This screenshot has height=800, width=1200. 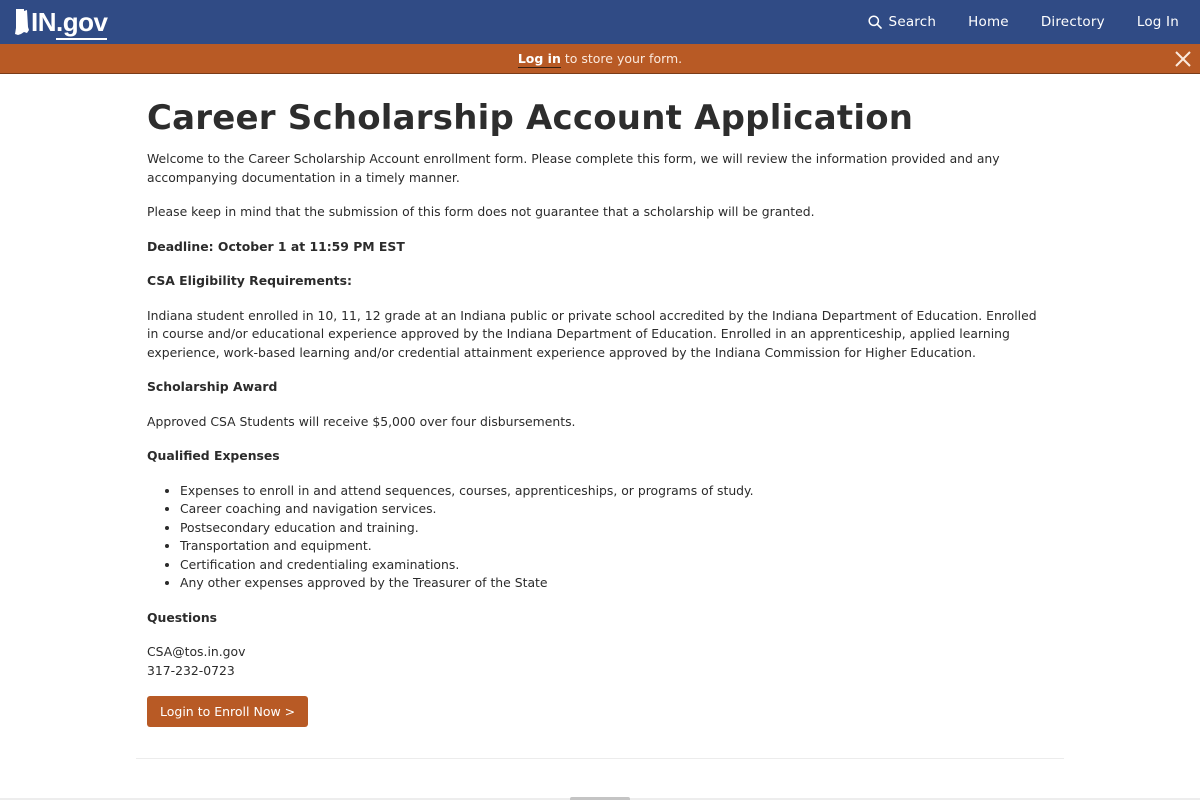 I want to click on contact-info: CSA@tos.in.gov 317-232-0723, so click(x=597, y=661).